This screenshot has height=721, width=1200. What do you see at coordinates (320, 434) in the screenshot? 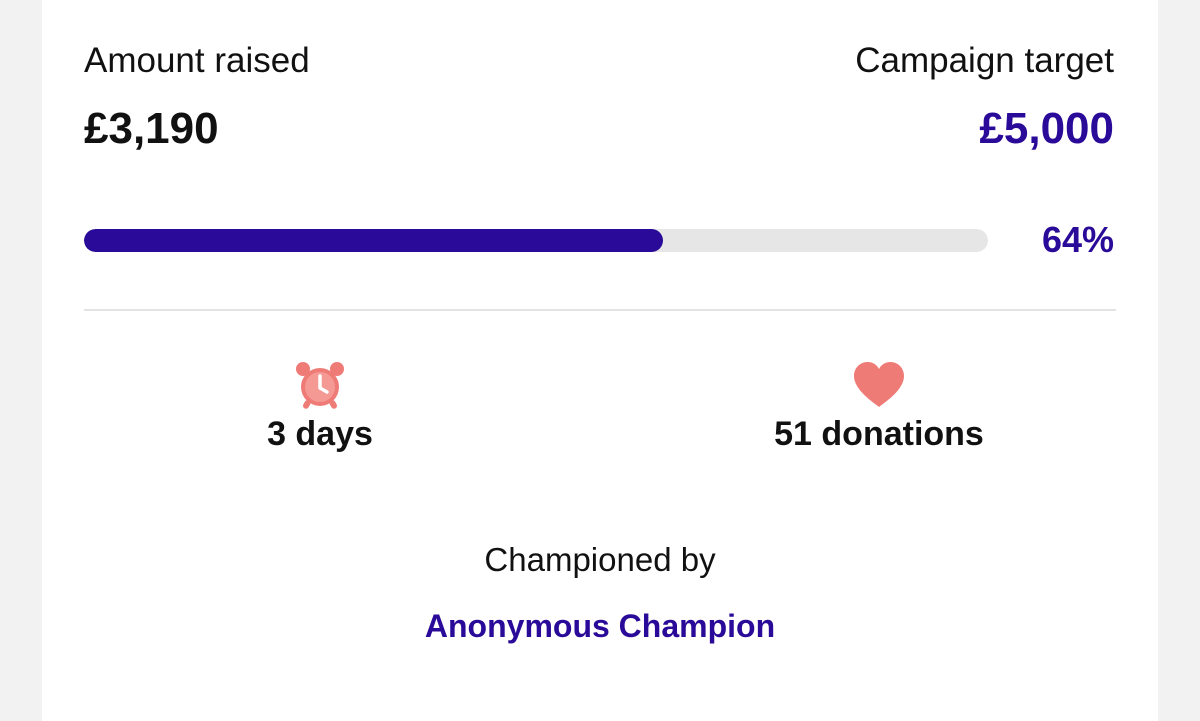
I see `days-remaining-value: 3 days` at bounding box center [320, 434].